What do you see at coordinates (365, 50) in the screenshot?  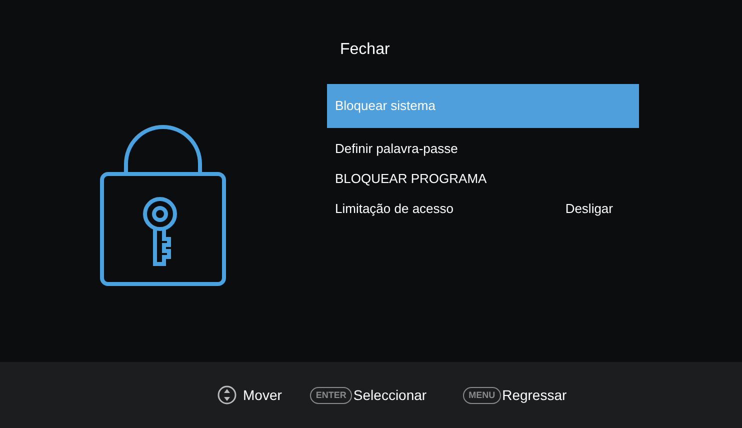 I see `menu-title: Fechar` at bounding box center [365, 50].